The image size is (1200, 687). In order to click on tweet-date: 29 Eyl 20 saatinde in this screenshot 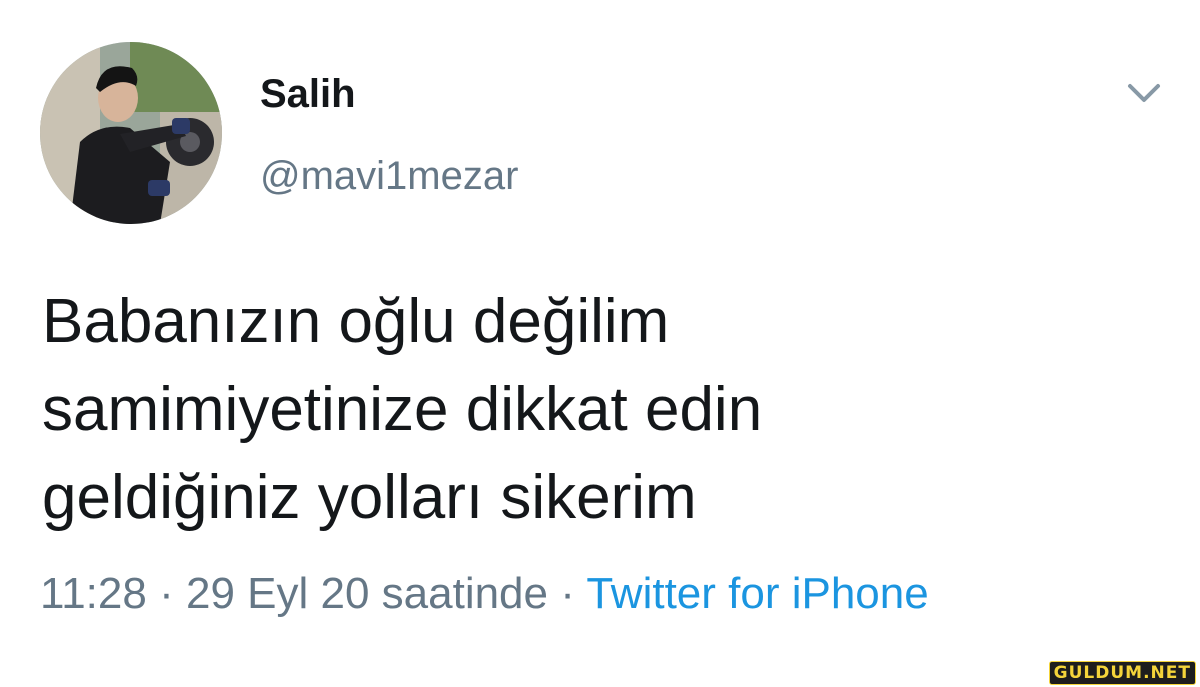, I will do `click(367, 593)`.